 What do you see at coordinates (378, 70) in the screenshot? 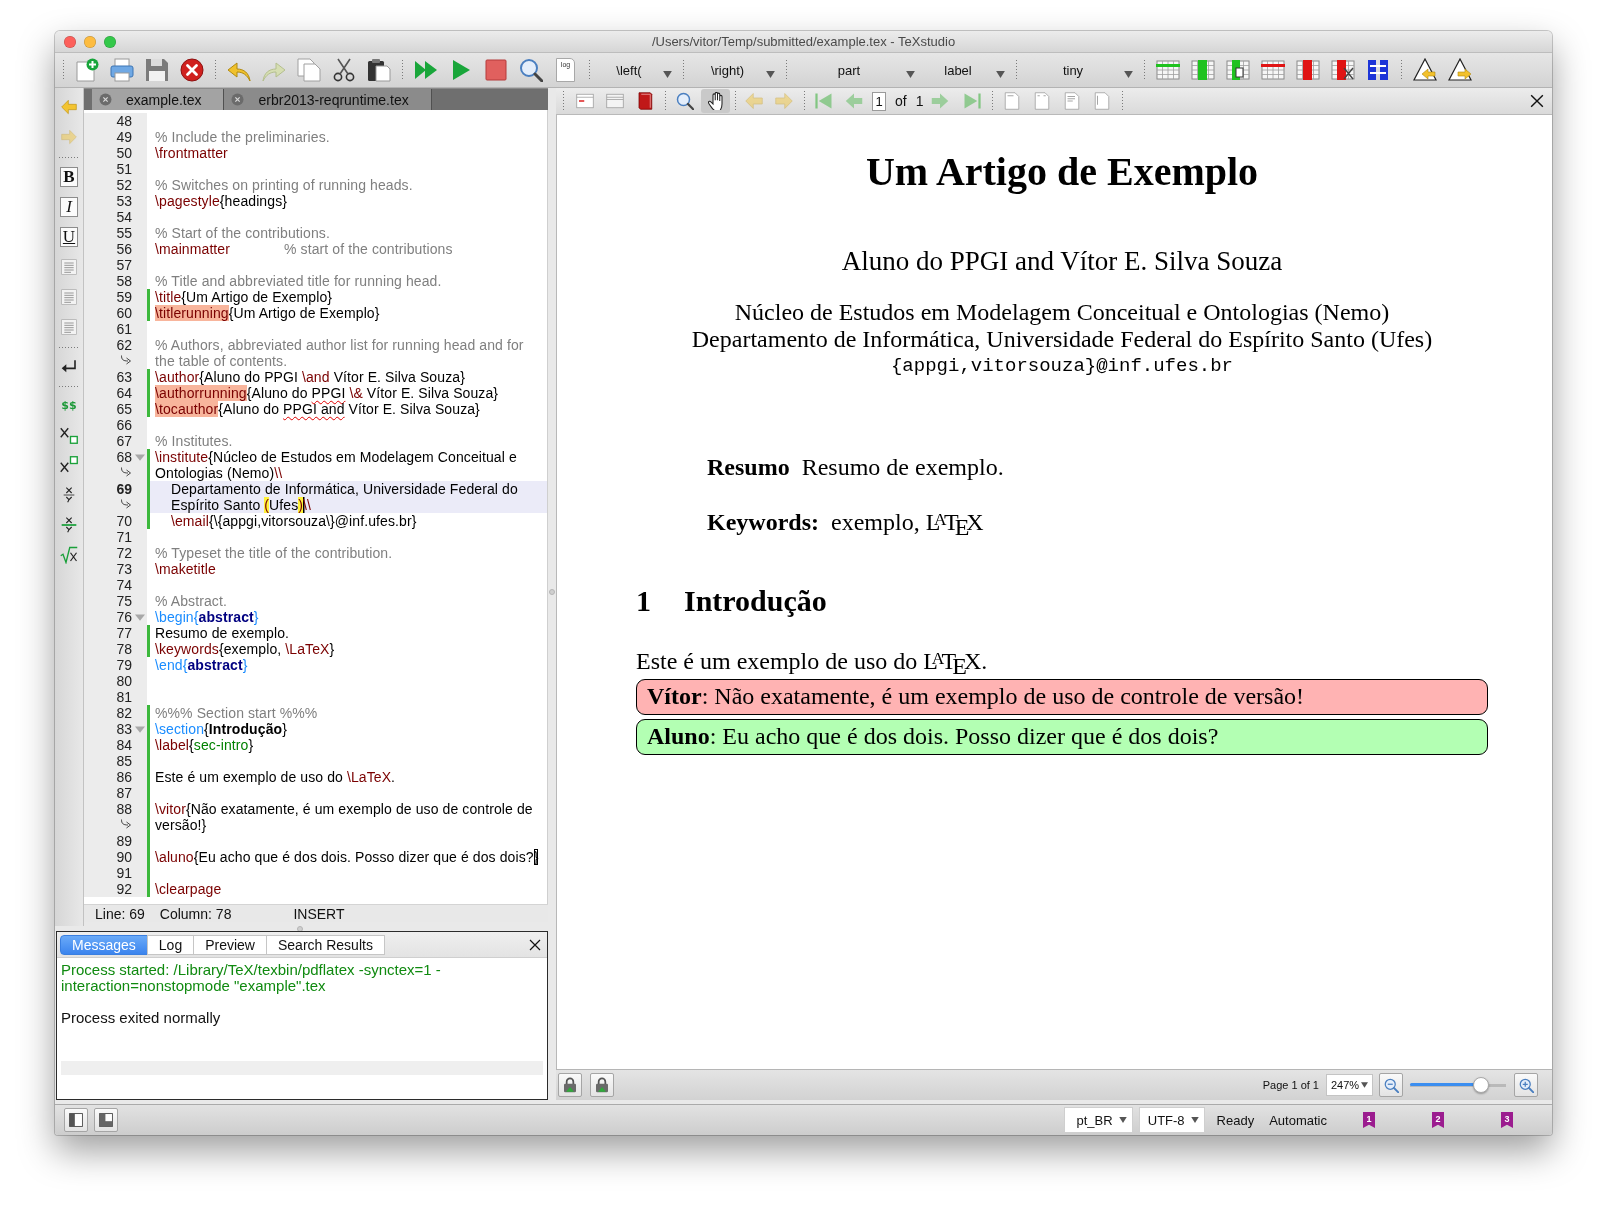
I see `clipboard-icon` at bounding box center [378, 70].